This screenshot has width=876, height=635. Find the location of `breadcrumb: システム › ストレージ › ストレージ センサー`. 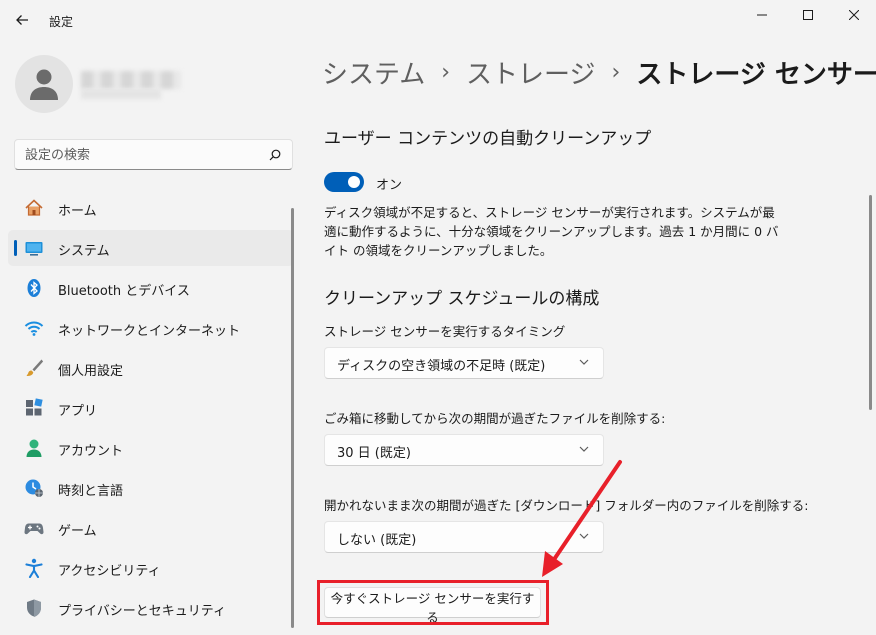

breadcrumb: システム › ストレージ › ストレージ センサー is located at coordinates (599, 72).